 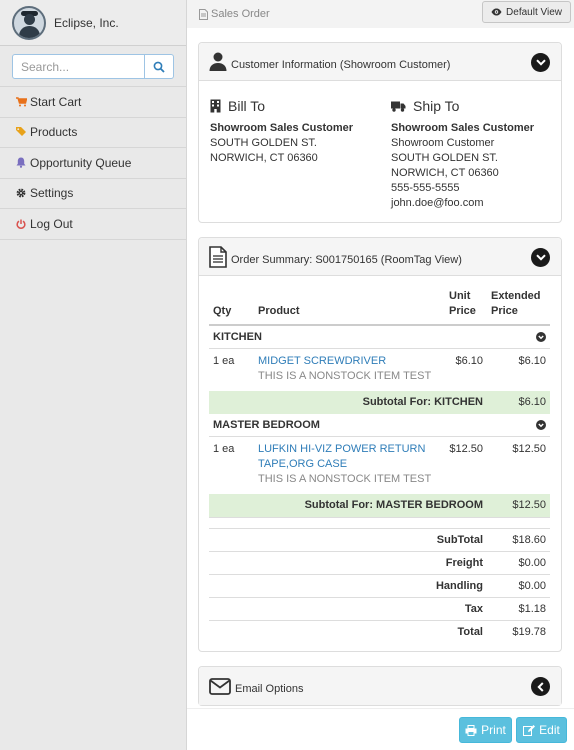 I want to click on order-summary-toggle, so click(x=540, y=257).